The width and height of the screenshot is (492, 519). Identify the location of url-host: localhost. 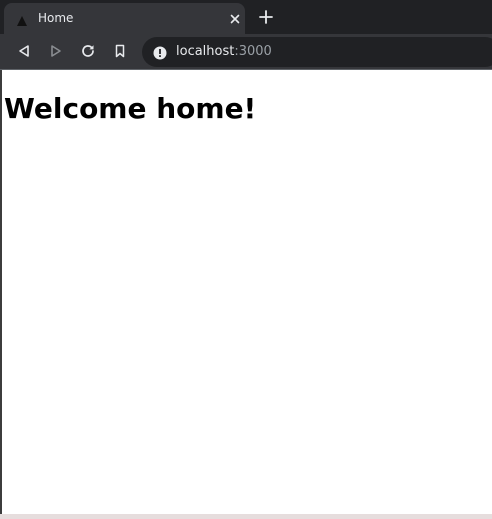
(205, 51).